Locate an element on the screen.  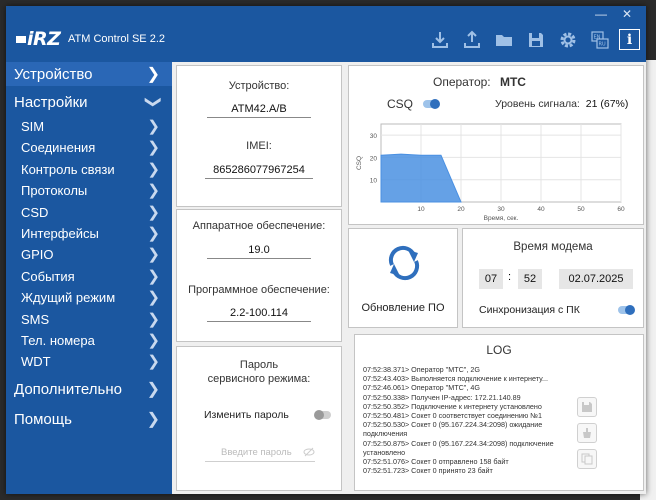
sidebar-item-label: Дополнительно is located at coordinates (68, 389).